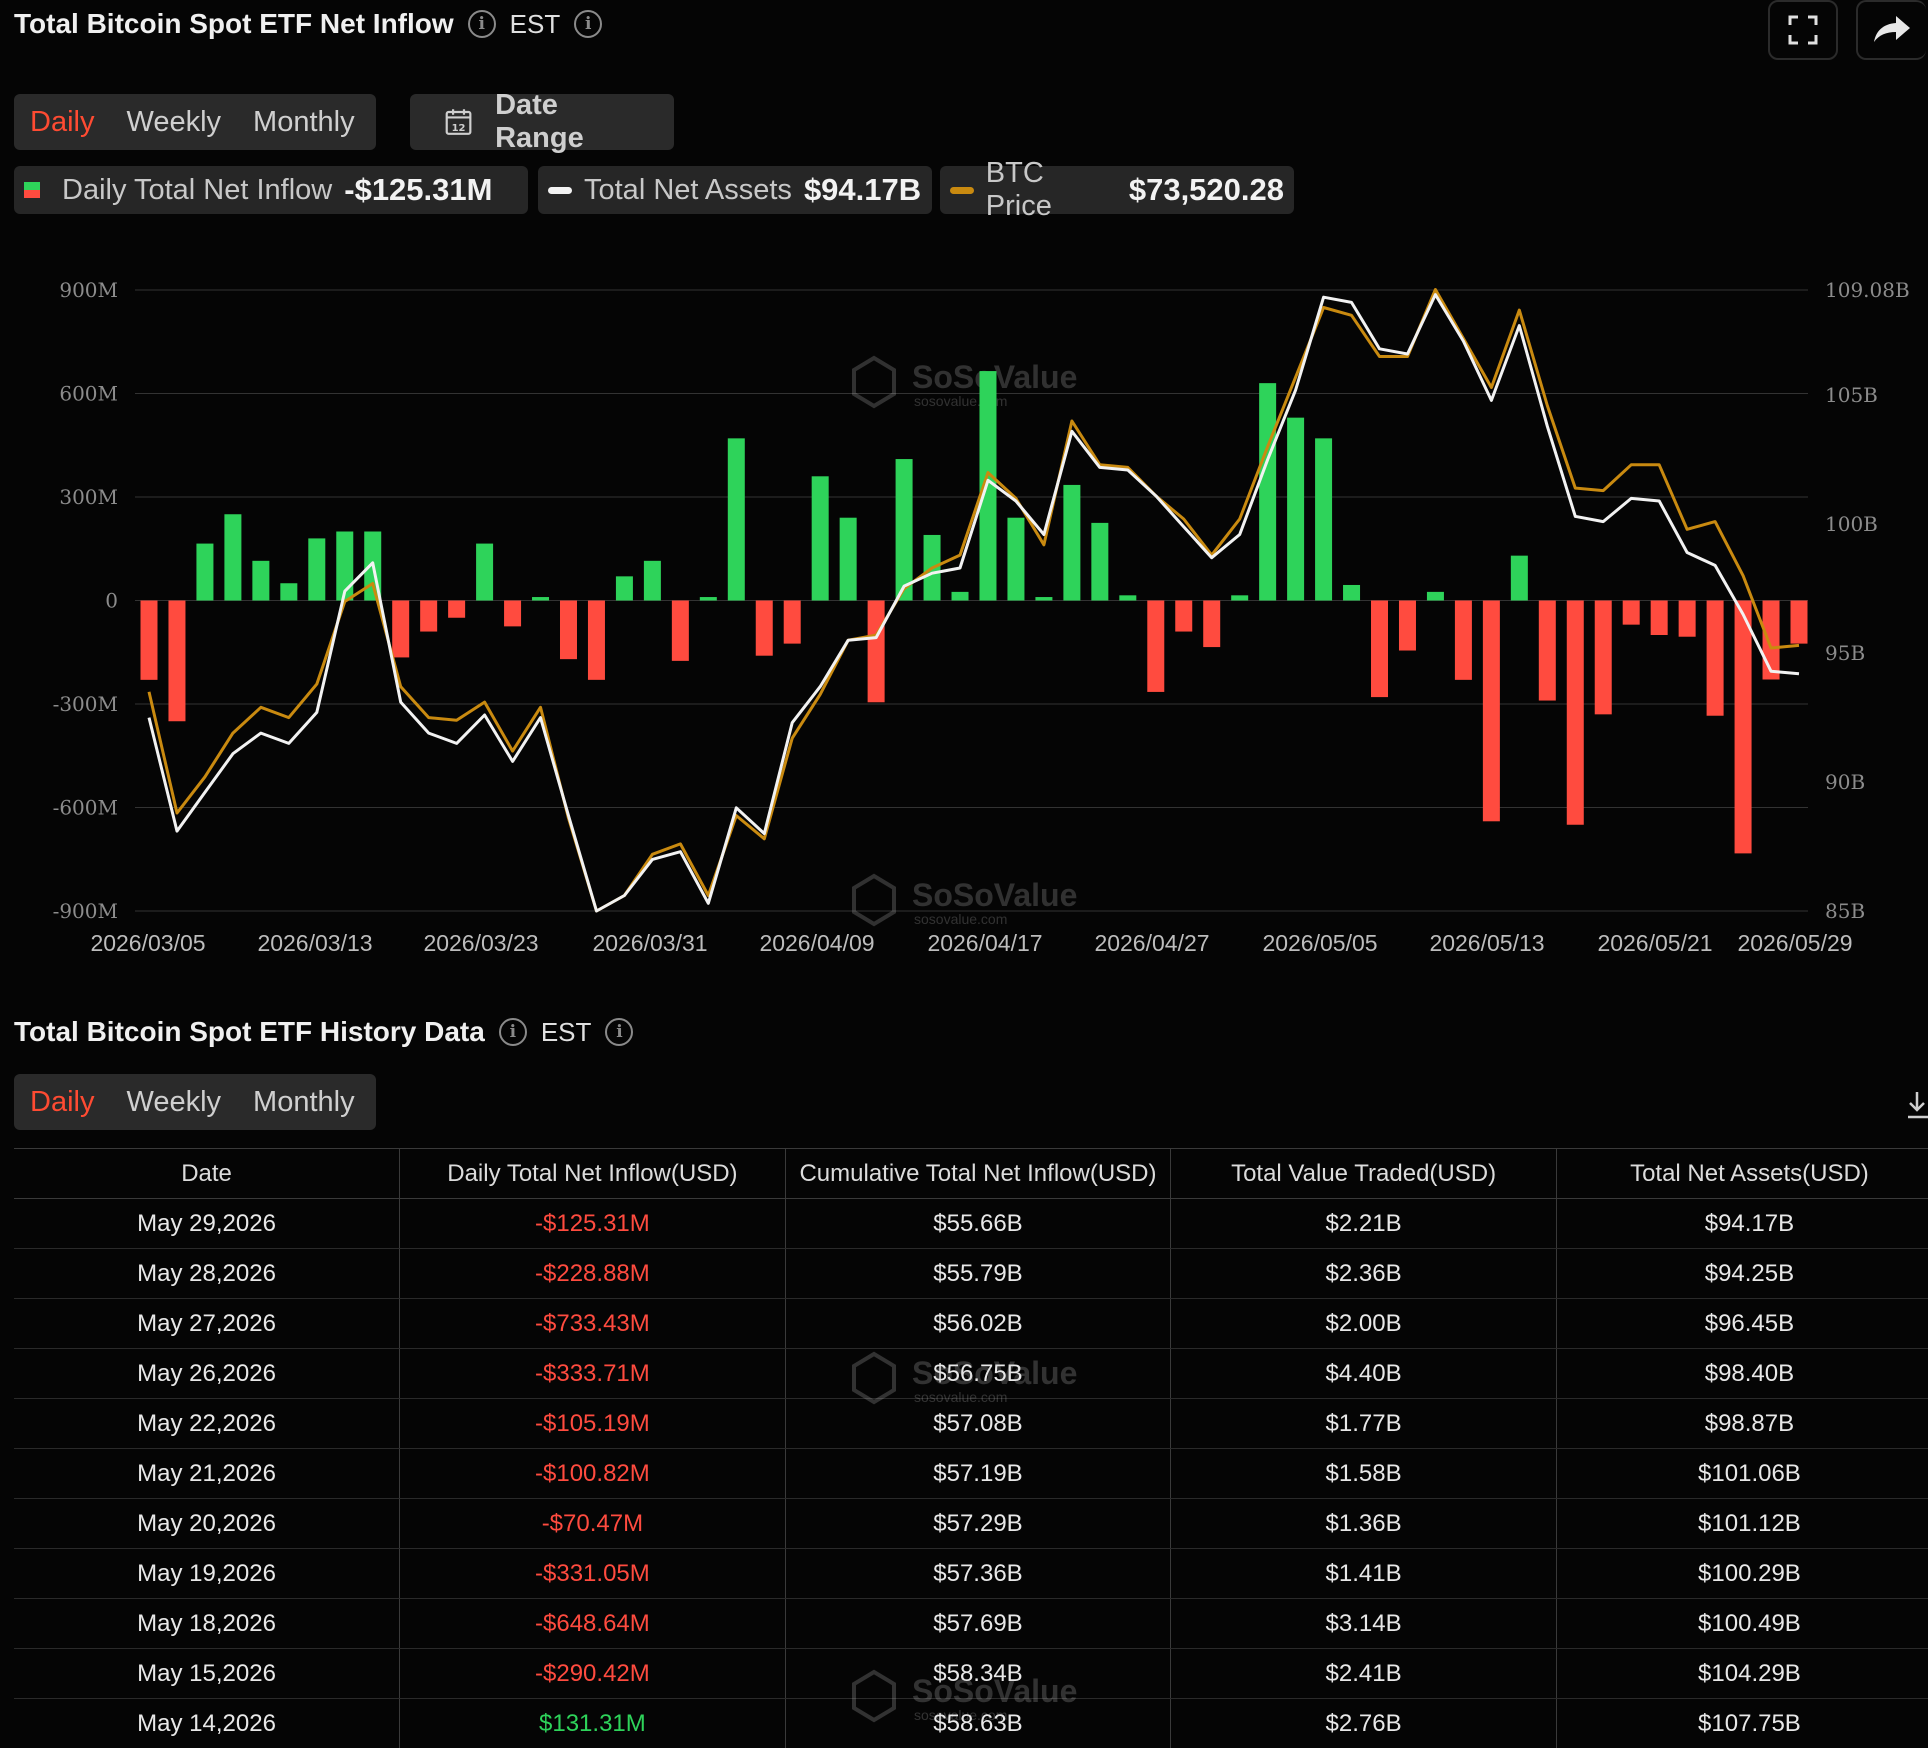 This screenshot has height=1748, width=1928. What do you see at coordinates (1891, 30) in the screenshot?
I see `share-button` at bounding box center [1891, 30].